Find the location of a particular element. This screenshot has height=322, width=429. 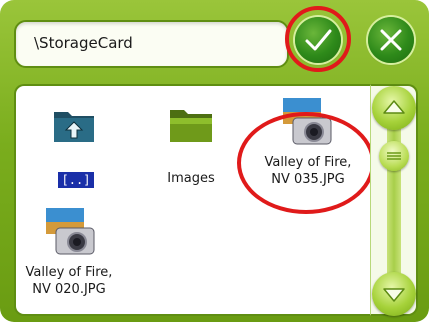

image-file-icon is located at coordinates (70, 231).